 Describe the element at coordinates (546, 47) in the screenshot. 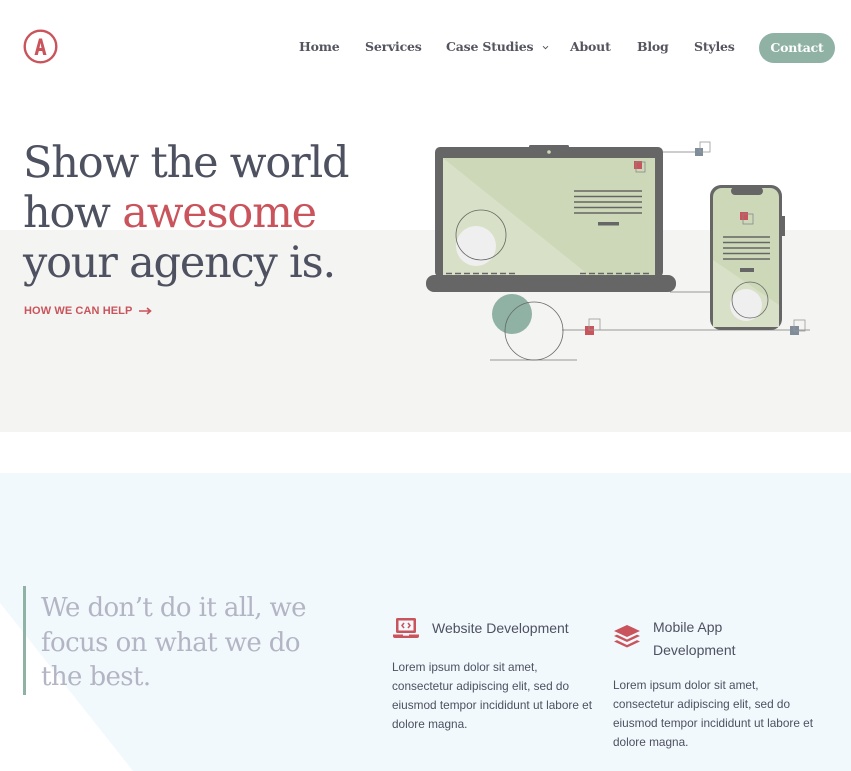

I see `chevron-down-icon` at that location.